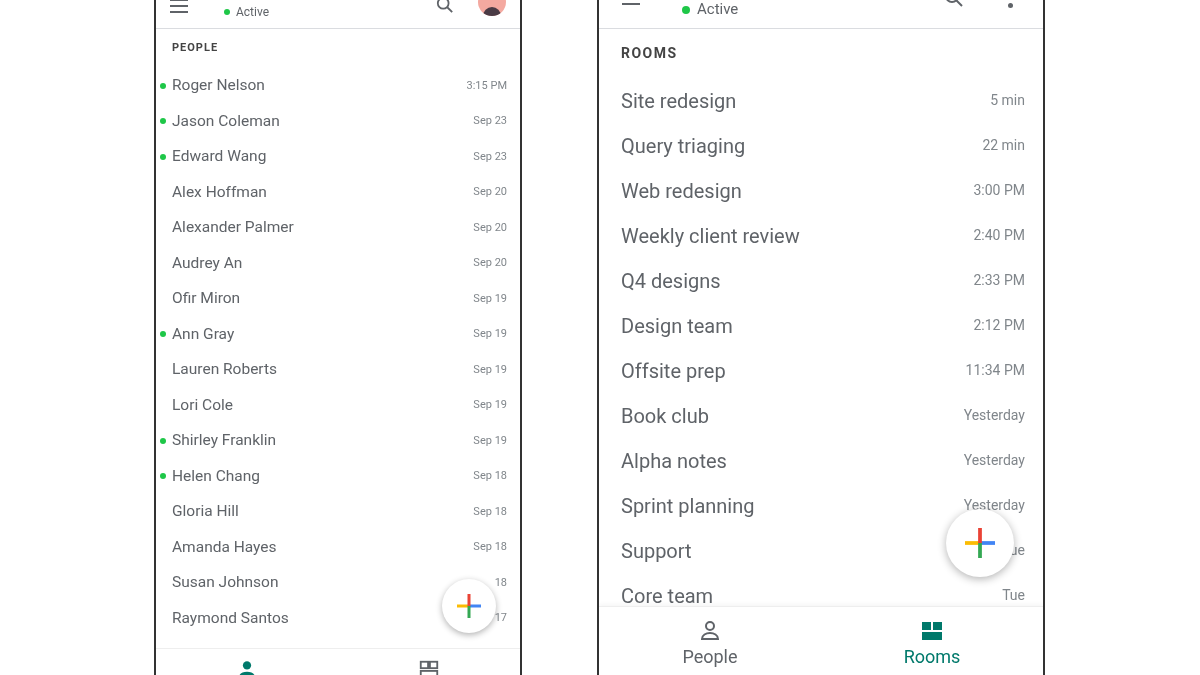 This screenshot has width=1200, height=675. I want to click on section-label: PEOPLE, so click(195, 48).